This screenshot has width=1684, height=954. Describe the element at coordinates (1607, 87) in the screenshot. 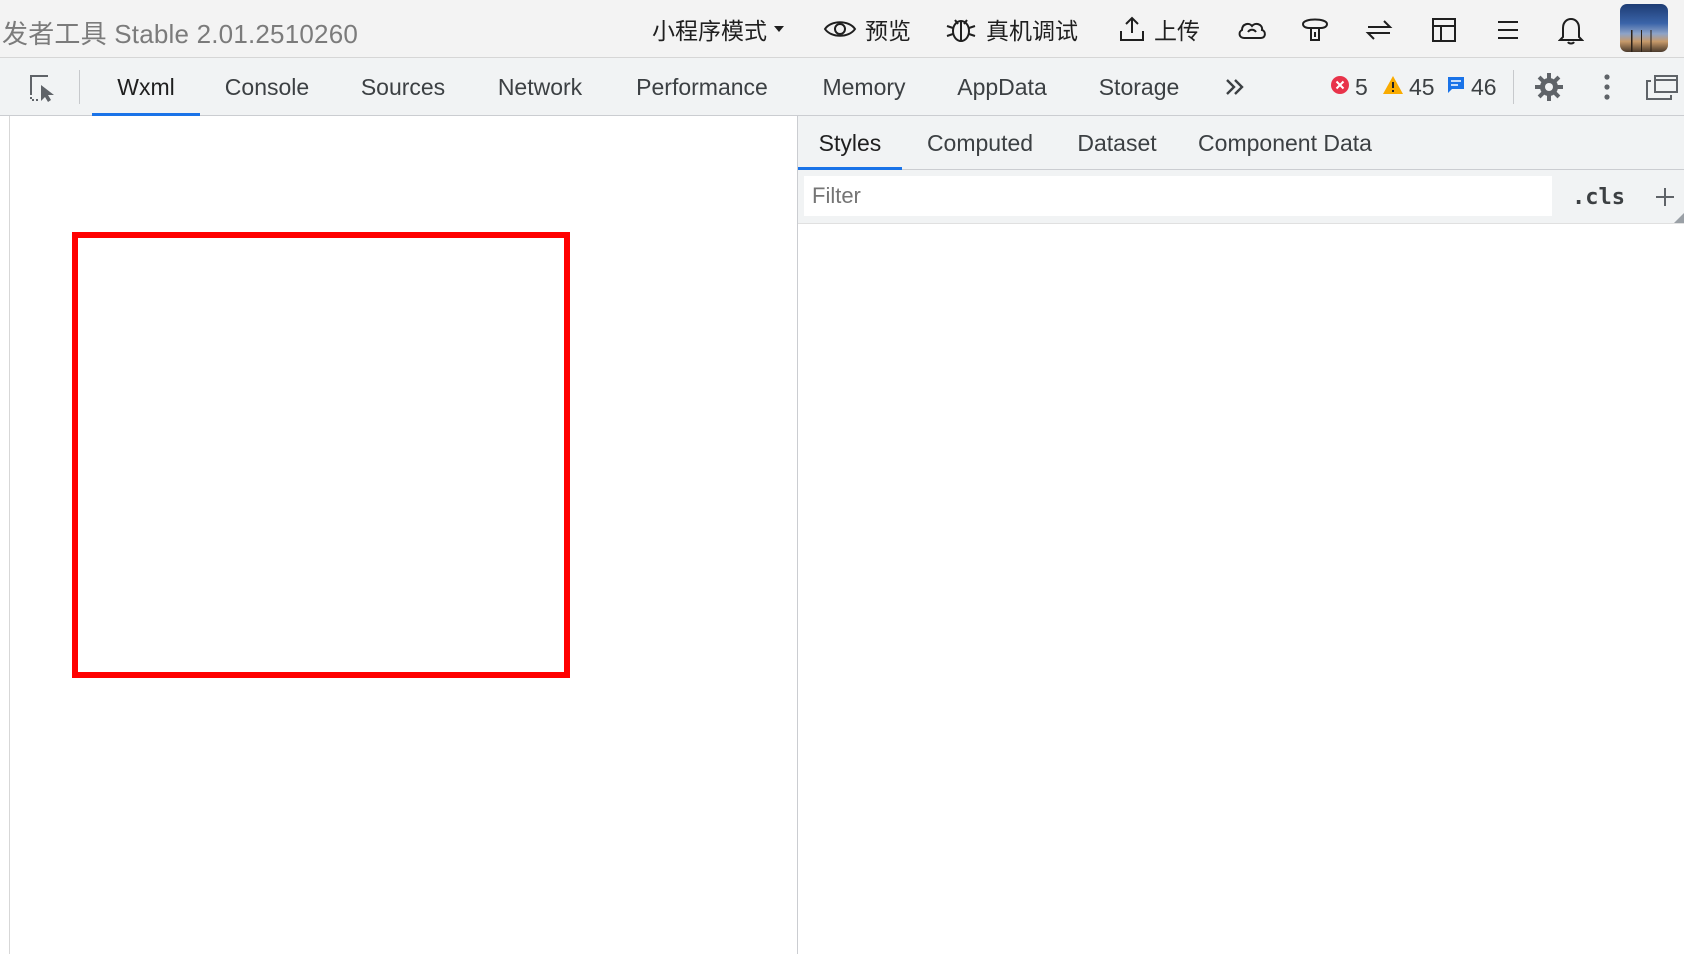

I see `kebab-icon` at that location.